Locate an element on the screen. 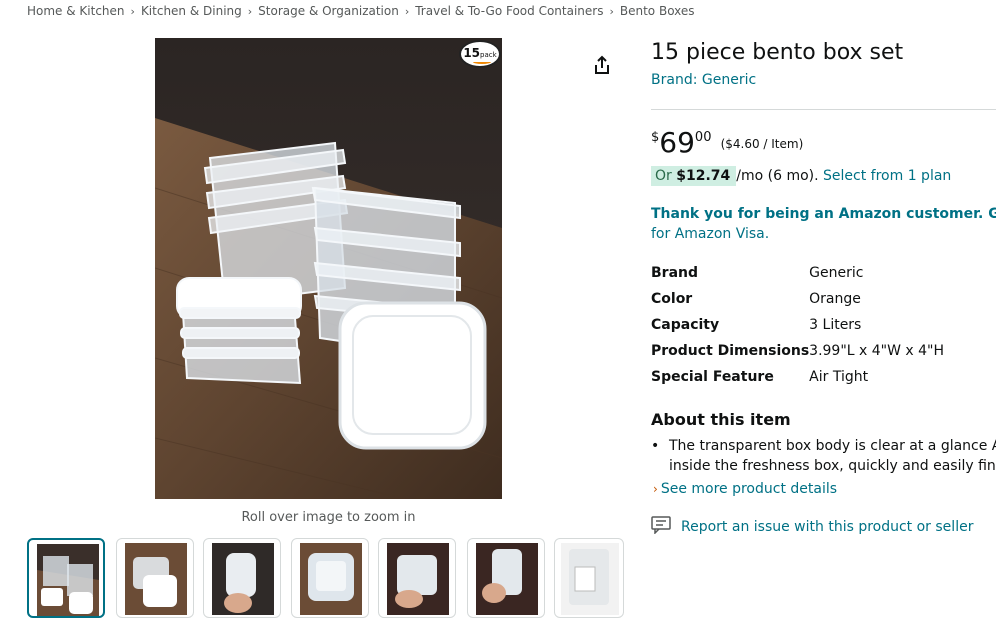  brand-smile-icon is located at coordinates (482, 62).